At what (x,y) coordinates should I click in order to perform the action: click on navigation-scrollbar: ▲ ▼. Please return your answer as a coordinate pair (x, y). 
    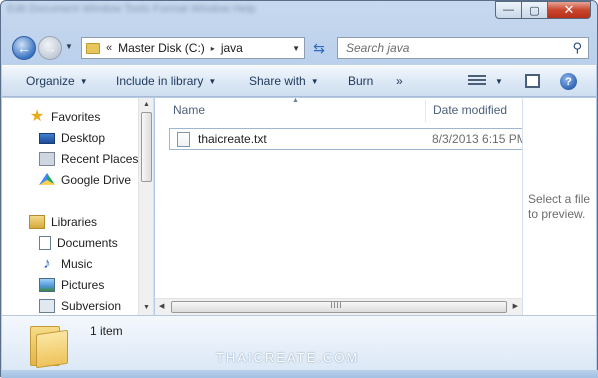
    Looking at the image, I should click on (145, 206).